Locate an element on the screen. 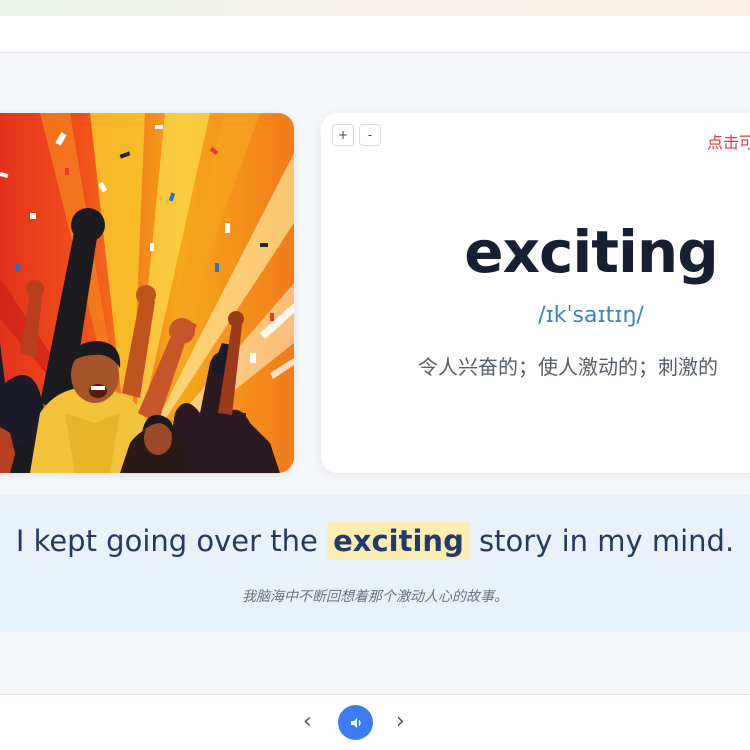  sentence-highlight: exciting is located at coordinates (398, 541).